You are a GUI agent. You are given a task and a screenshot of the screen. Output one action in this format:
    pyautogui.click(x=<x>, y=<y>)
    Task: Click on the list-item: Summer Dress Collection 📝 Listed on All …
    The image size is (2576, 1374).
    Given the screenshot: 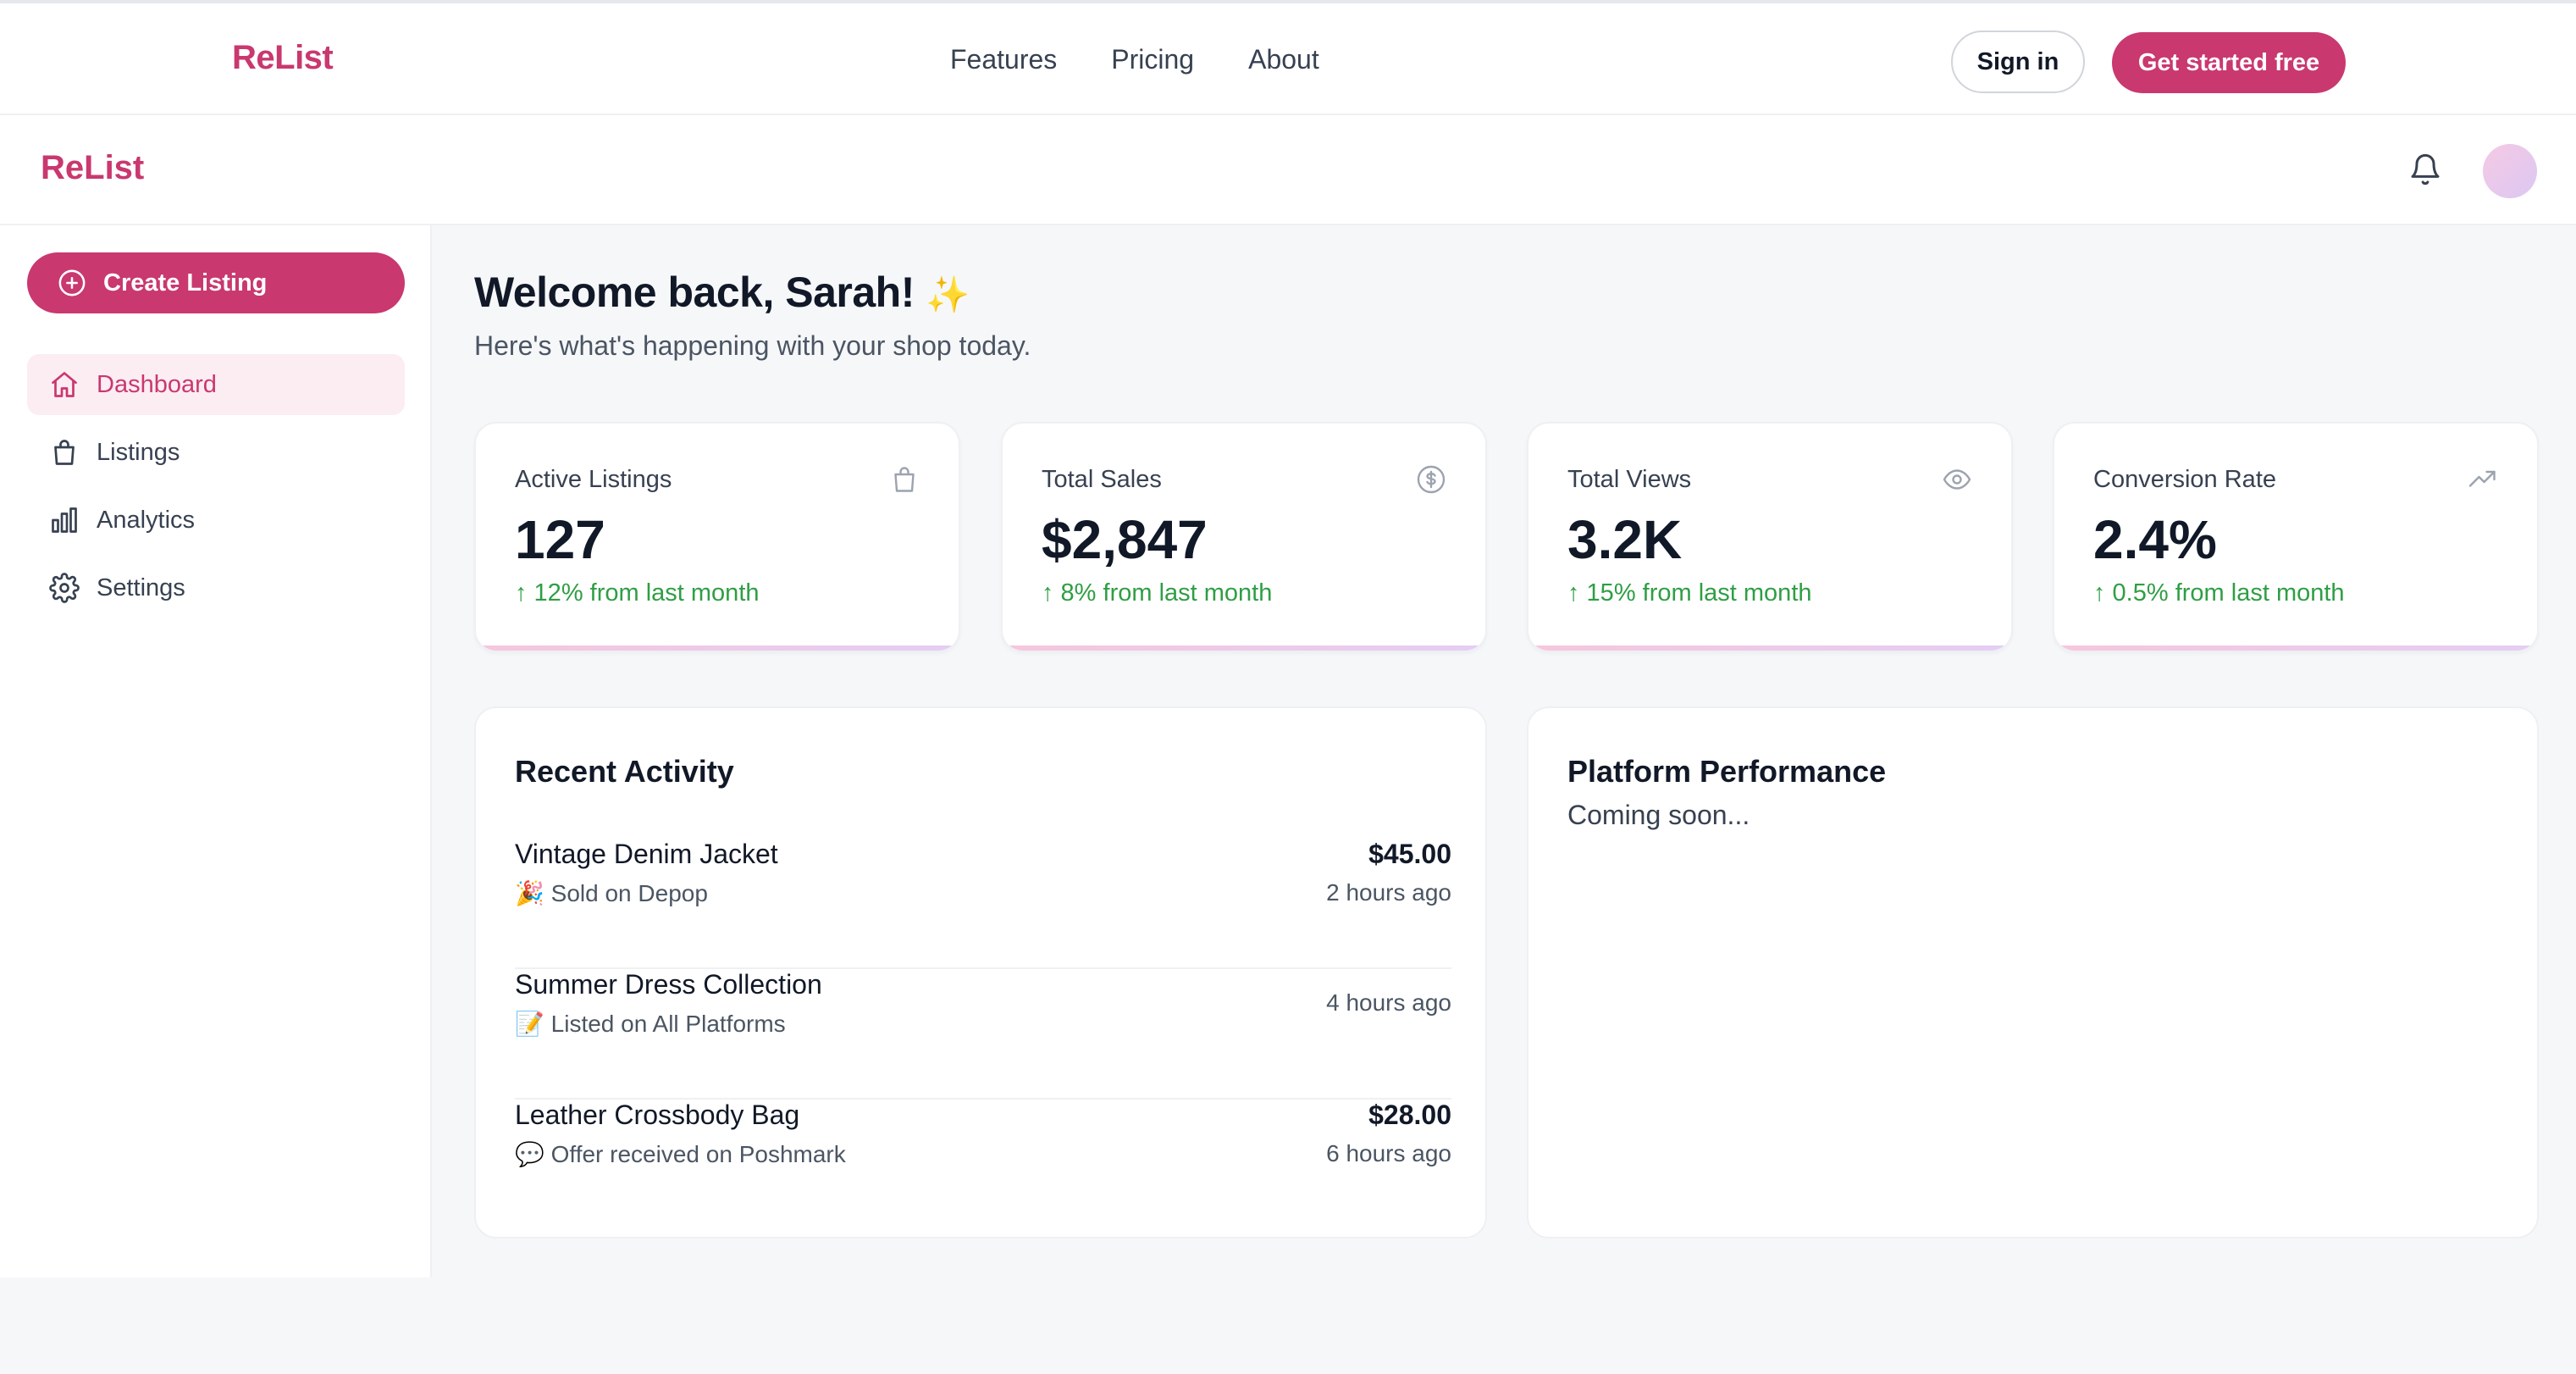 What is the action you would take?
    pyautogui.click(x=983, y=1034)
    